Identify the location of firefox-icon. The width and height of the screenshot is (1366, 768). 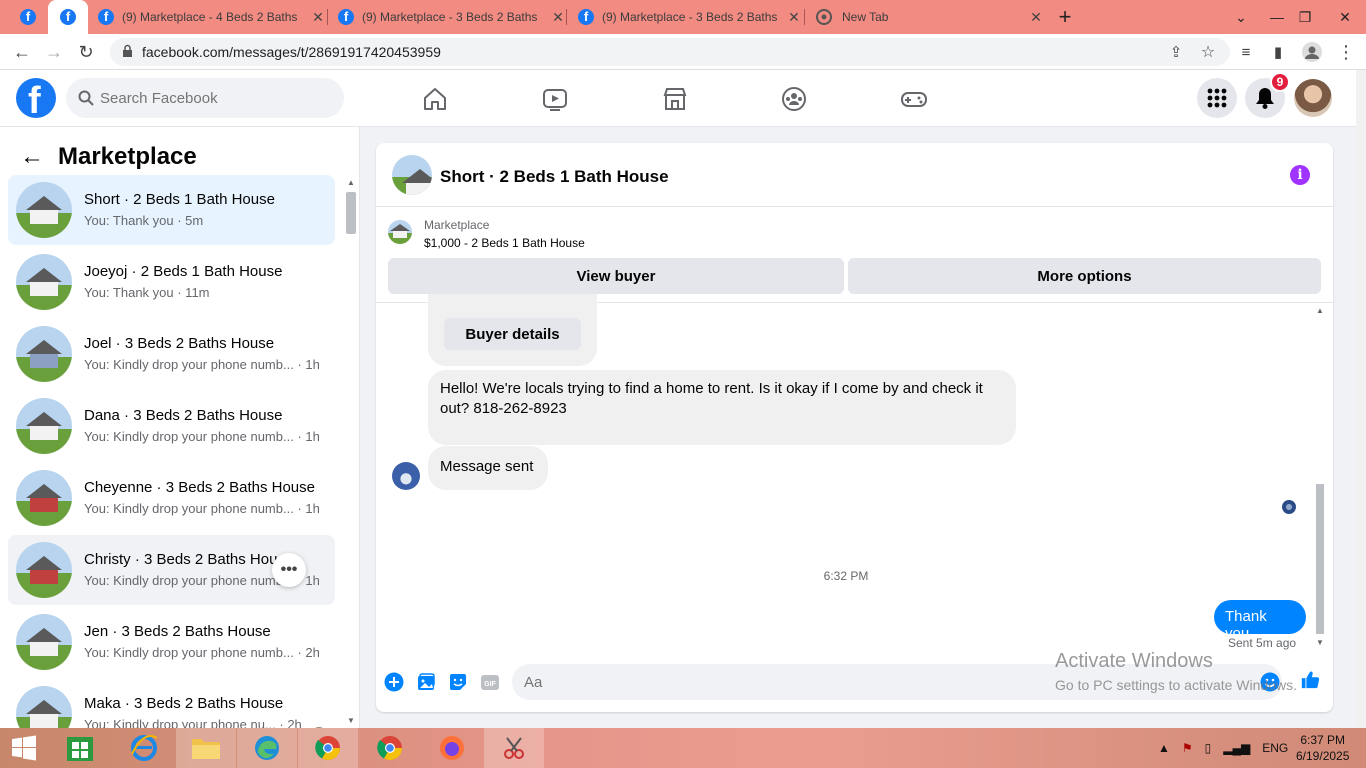
(452, 748).